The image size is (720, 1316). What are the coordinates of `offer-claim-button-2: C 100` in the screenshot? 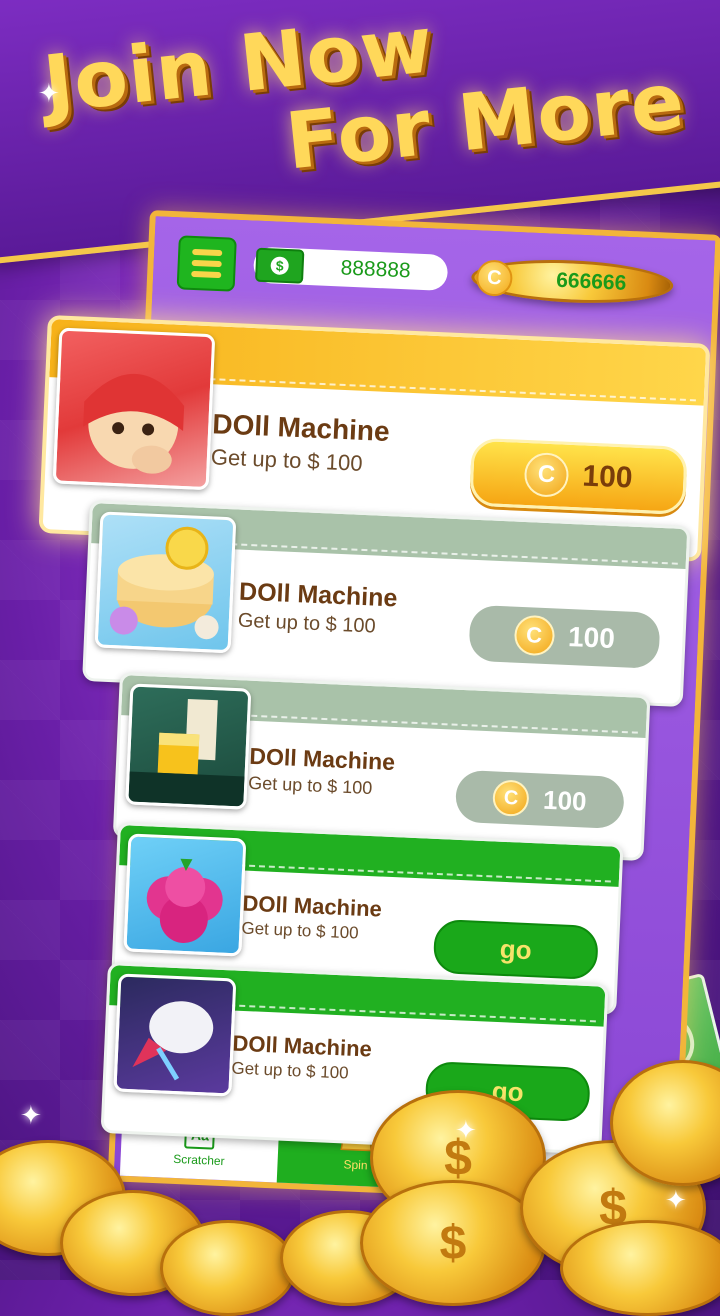 It's located at (564, 636).